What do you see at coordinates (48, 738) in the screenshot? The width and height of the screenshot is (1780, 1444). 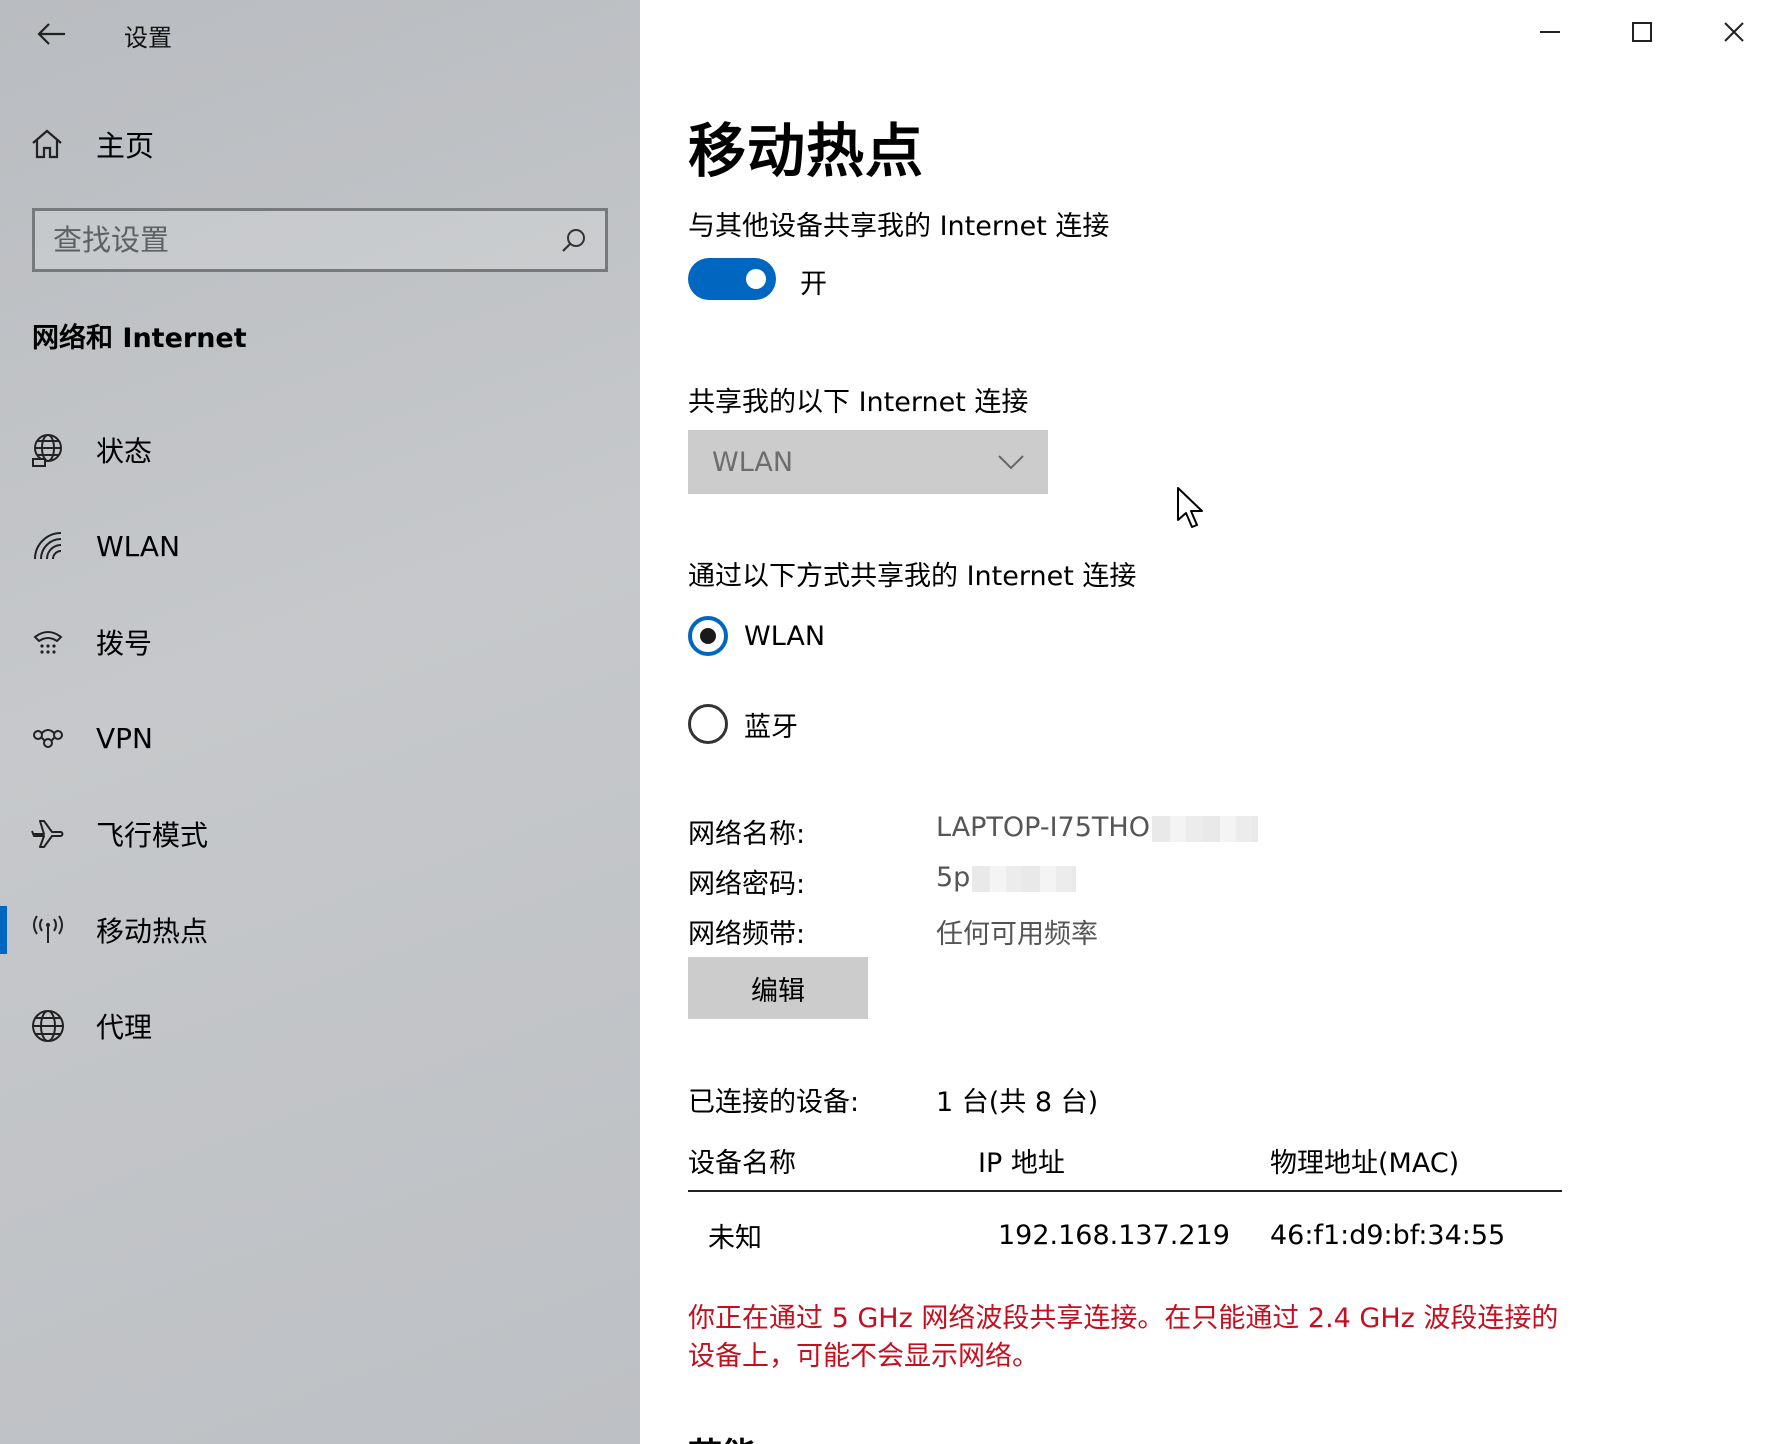 I see `vpn-icon` at bounding box center [48, 738].